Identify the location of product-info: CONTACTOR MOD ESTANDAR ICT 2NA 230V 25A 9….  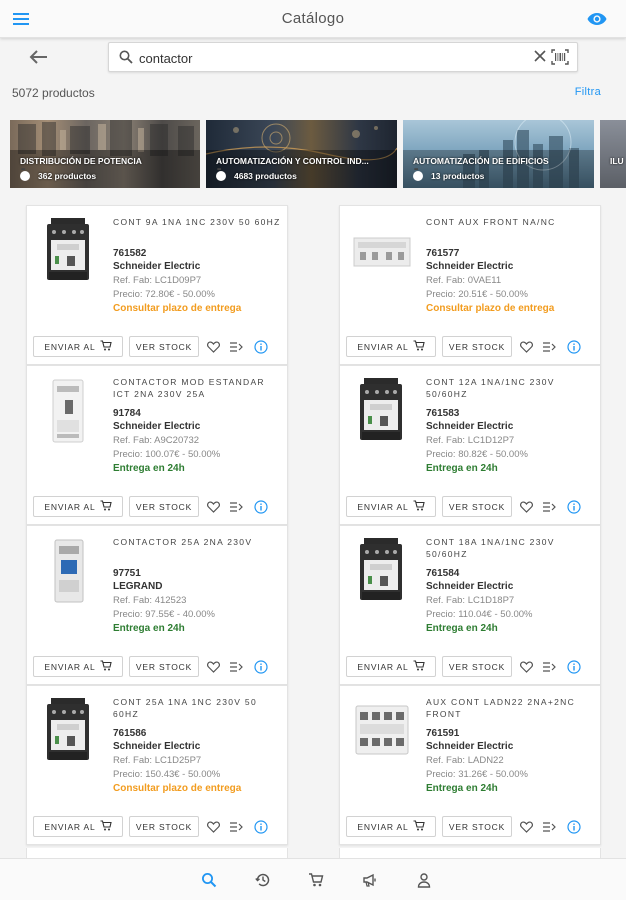
(198, 425).